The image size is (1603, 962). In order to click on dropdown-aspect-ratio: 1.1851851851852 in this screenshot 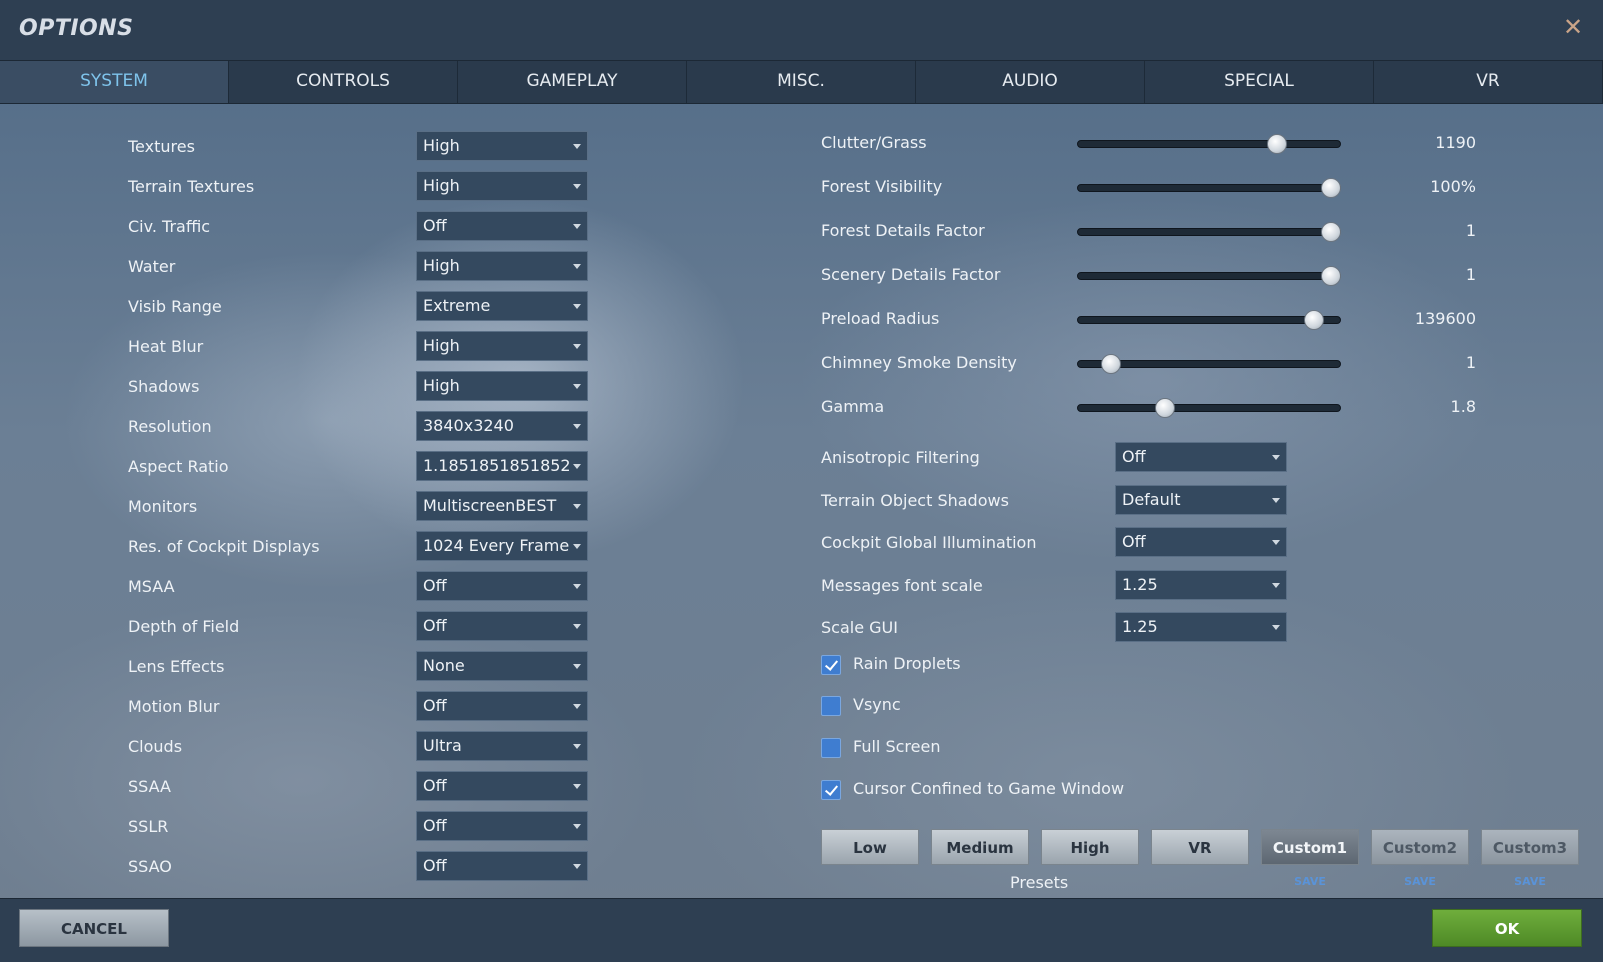, I will do `click(502, 466)`.